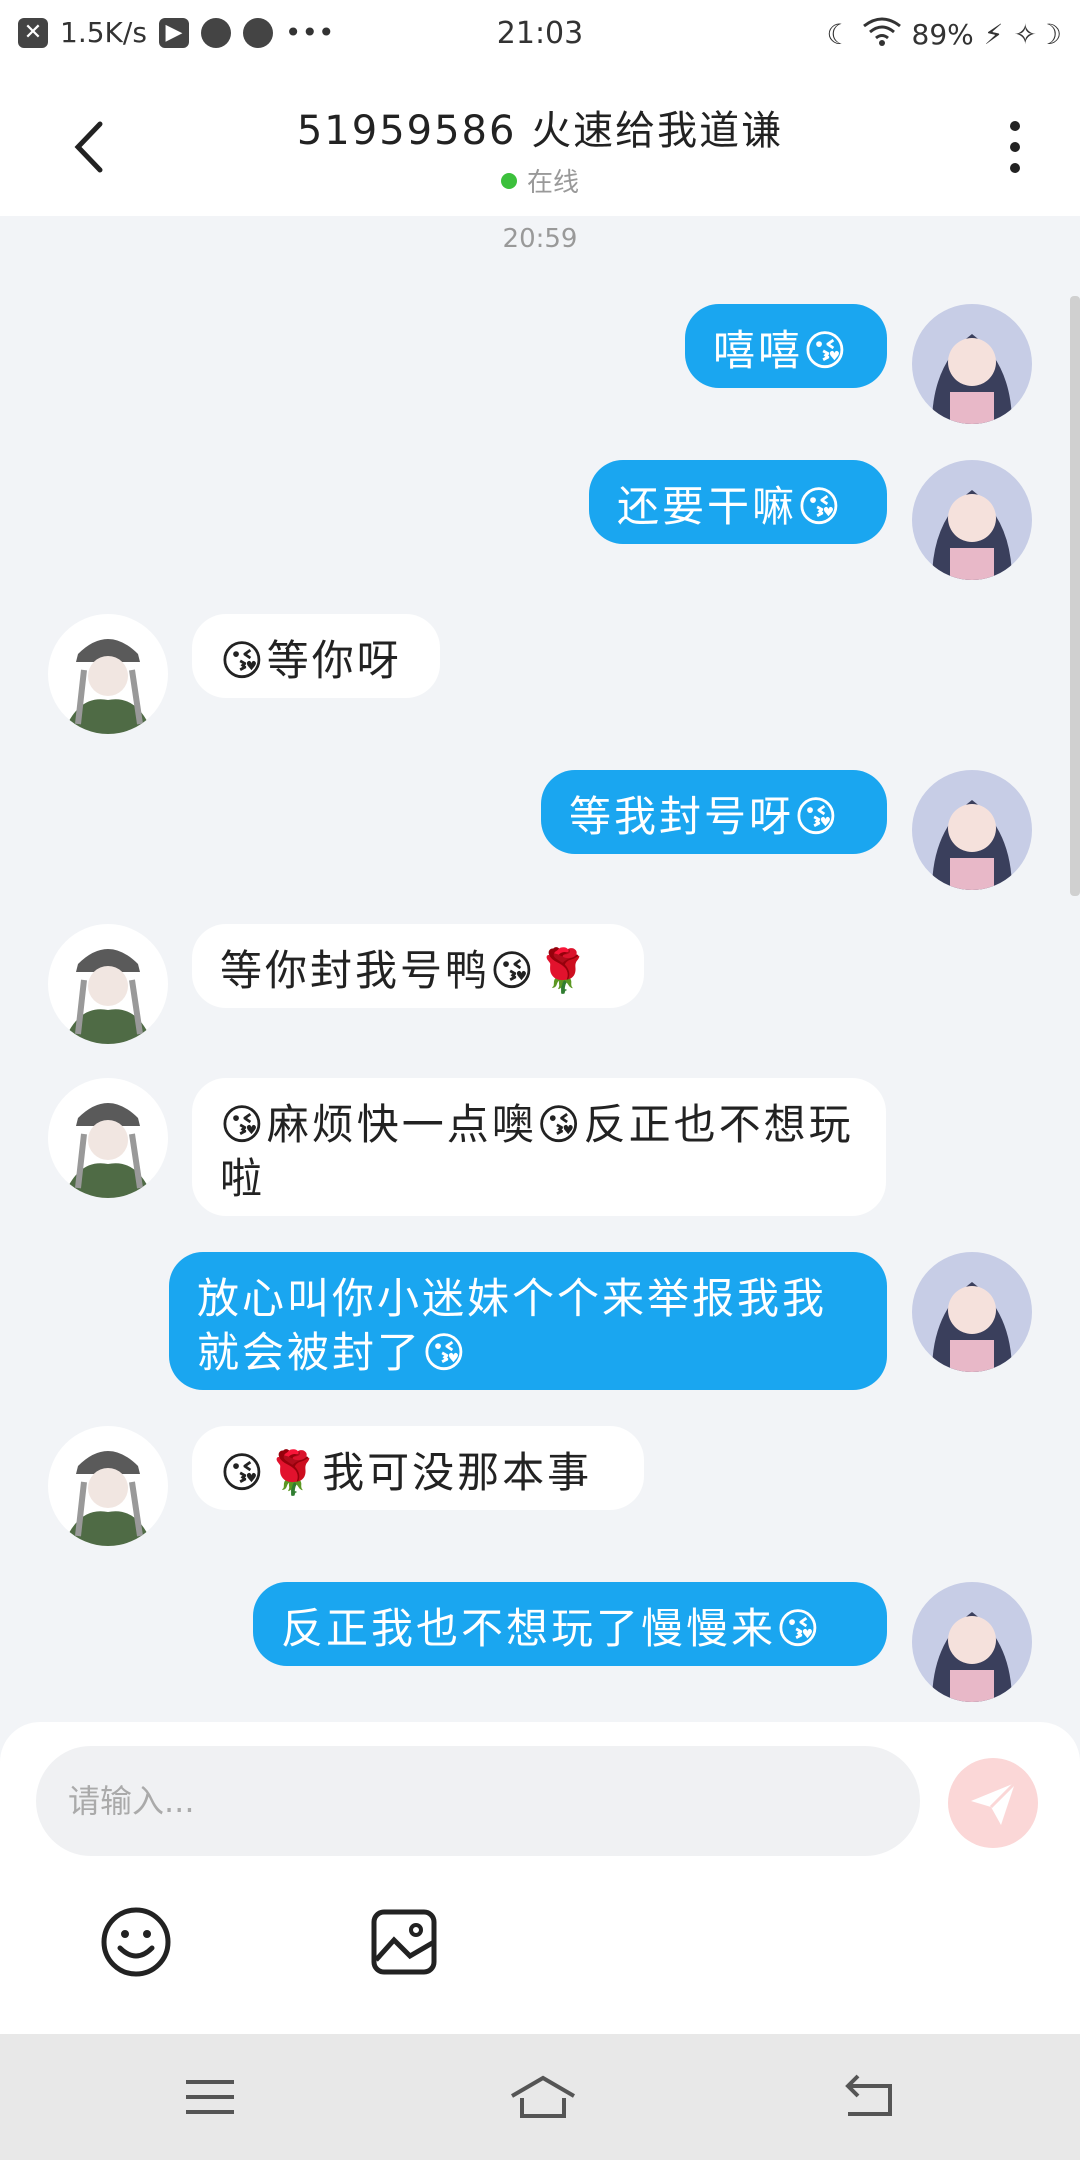 The height and width of the screenshot is (2160, 1080). What do you see at coordinates (418, 966) in the screenshot?
I see `message-bubble: 等你封我号鸭😘🌹` at bounding box center [418, 966].